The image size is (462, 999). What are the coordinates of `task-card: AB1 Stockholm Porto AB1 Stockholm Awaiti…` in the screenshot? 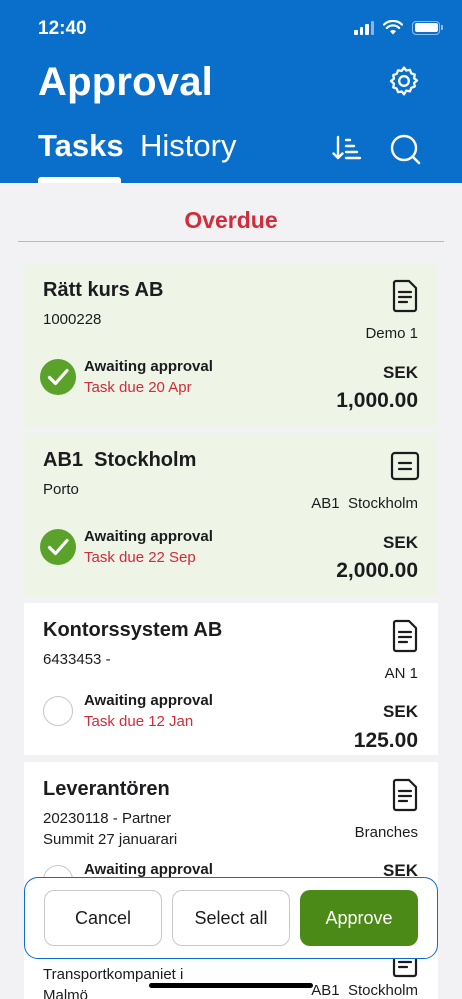 It's located at (231, 515).